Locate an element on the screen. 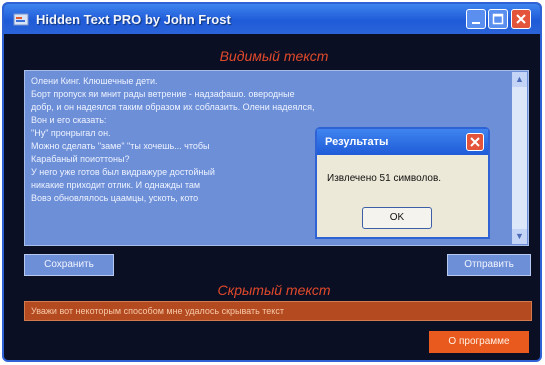  save-button: Сохранить is located at coordinates (69, 265).